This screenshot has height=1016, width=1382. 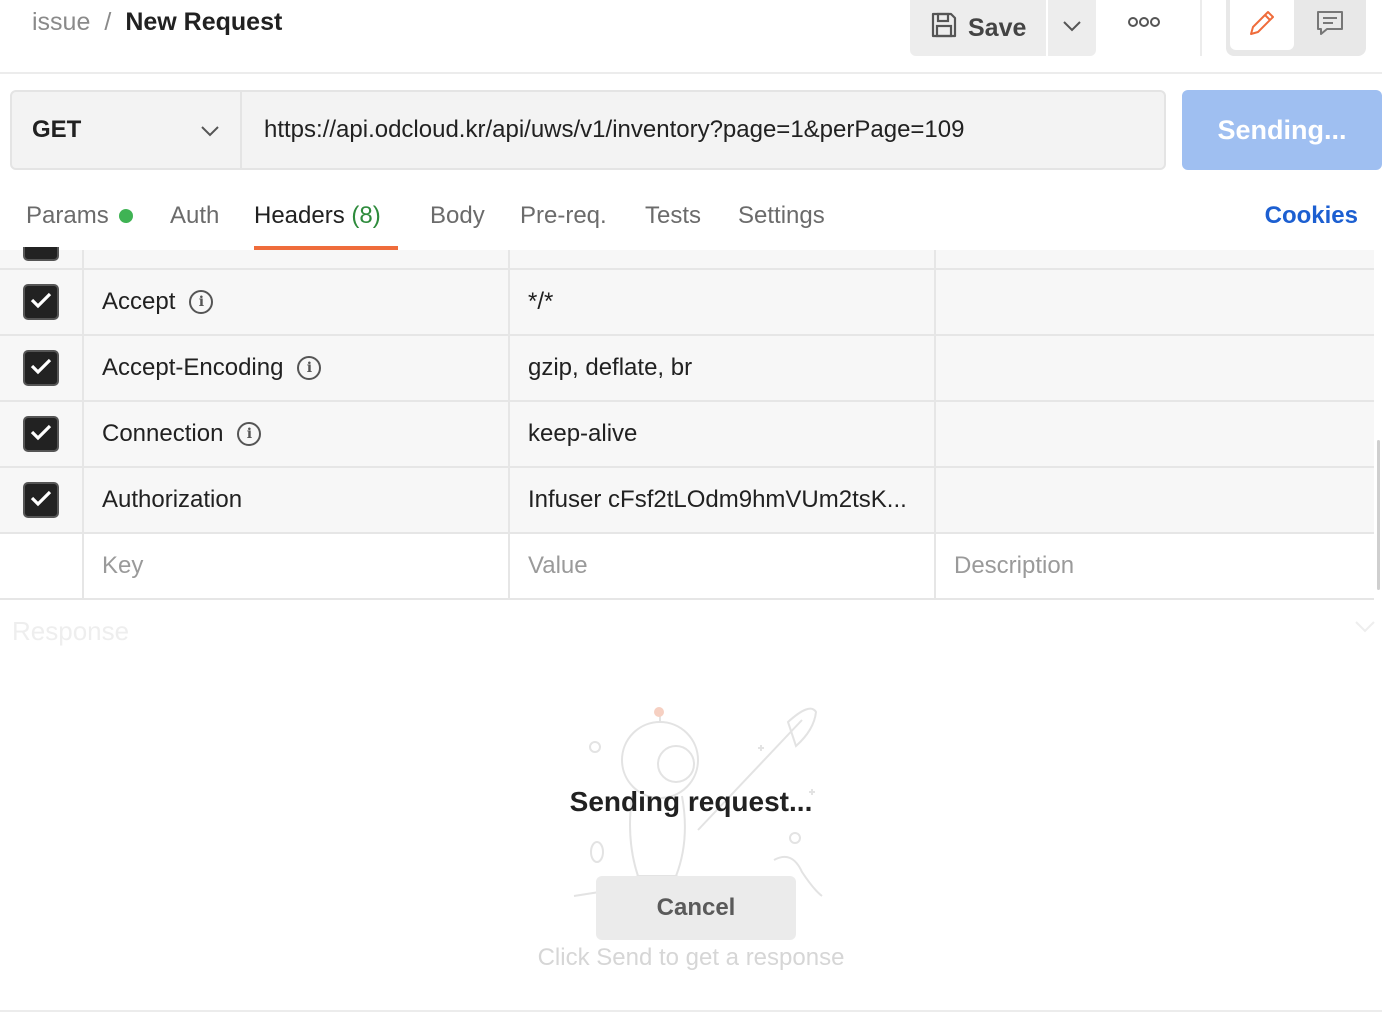 I want to click on pencil-icon, so click(x=1262, y=25).